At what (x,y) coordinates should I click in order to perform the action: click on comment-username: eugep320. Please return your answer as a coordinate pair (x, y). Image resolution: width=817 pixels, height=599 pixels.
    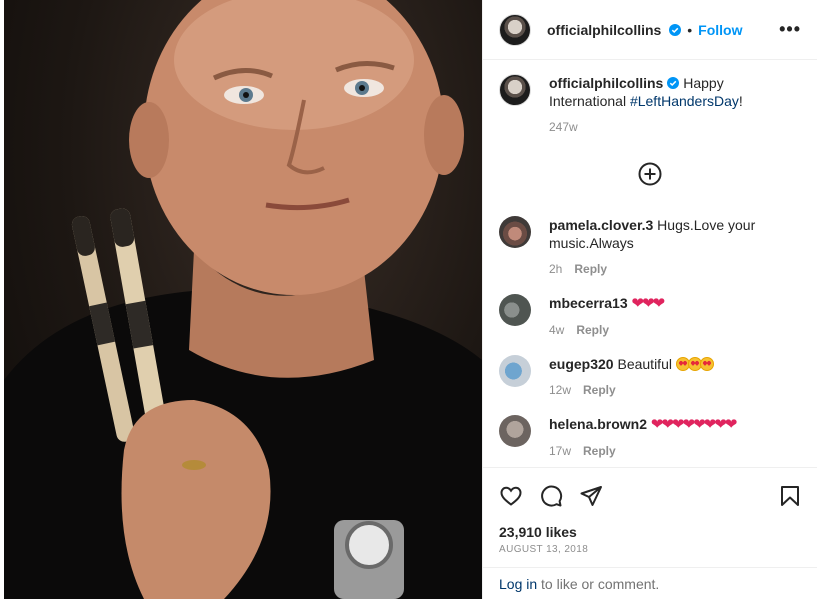
    Looking at the image, I should click on (581, 364).